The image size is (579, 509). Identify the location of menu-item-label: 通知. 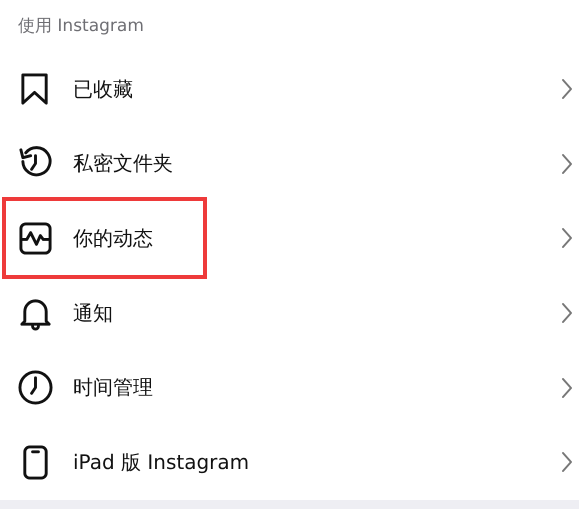
(93, 313).